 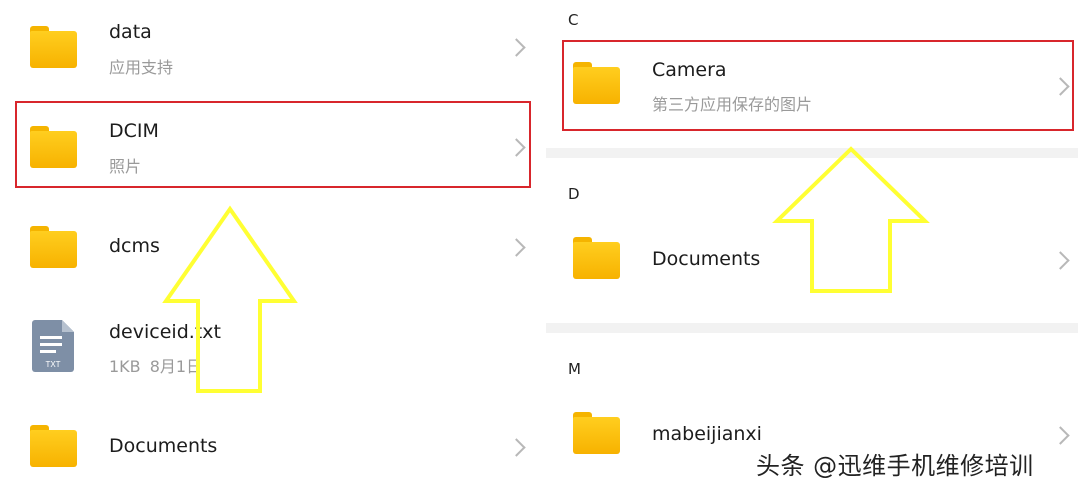 I want to click on list-item-data: data 应用支持, so click(x=273, y=48).